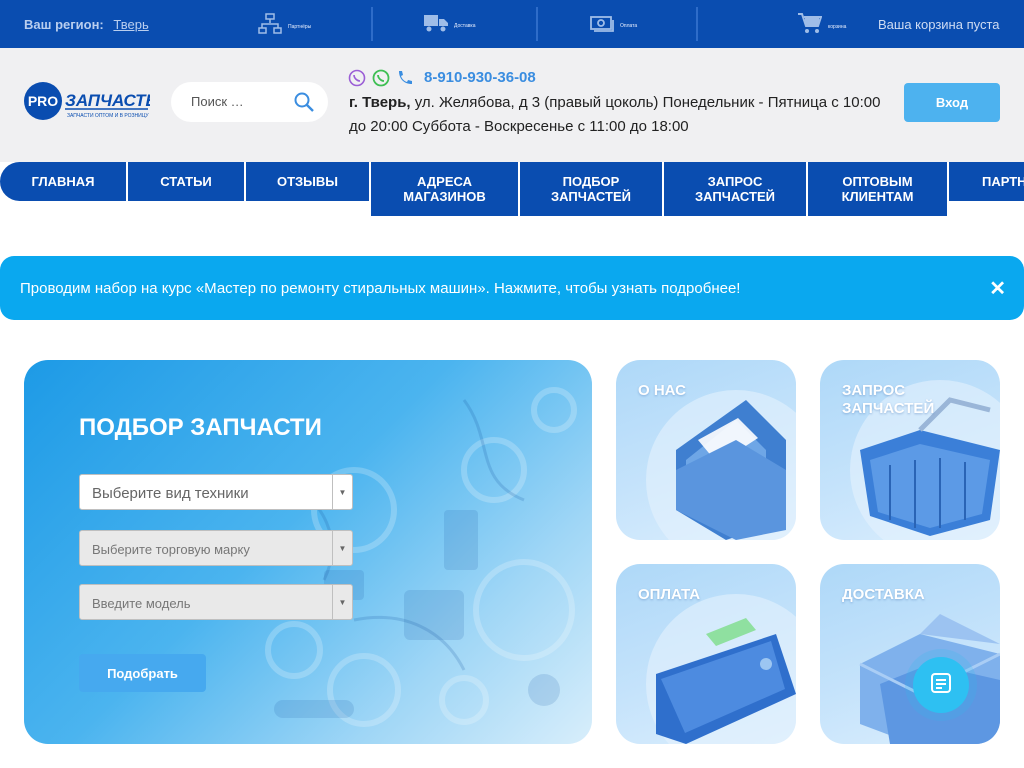 The width and height of the screenshot is (1024, 768). Describe the element at coordinates (284, 26) in the screenshot. I see `partners-link: Партнёры` at that location.